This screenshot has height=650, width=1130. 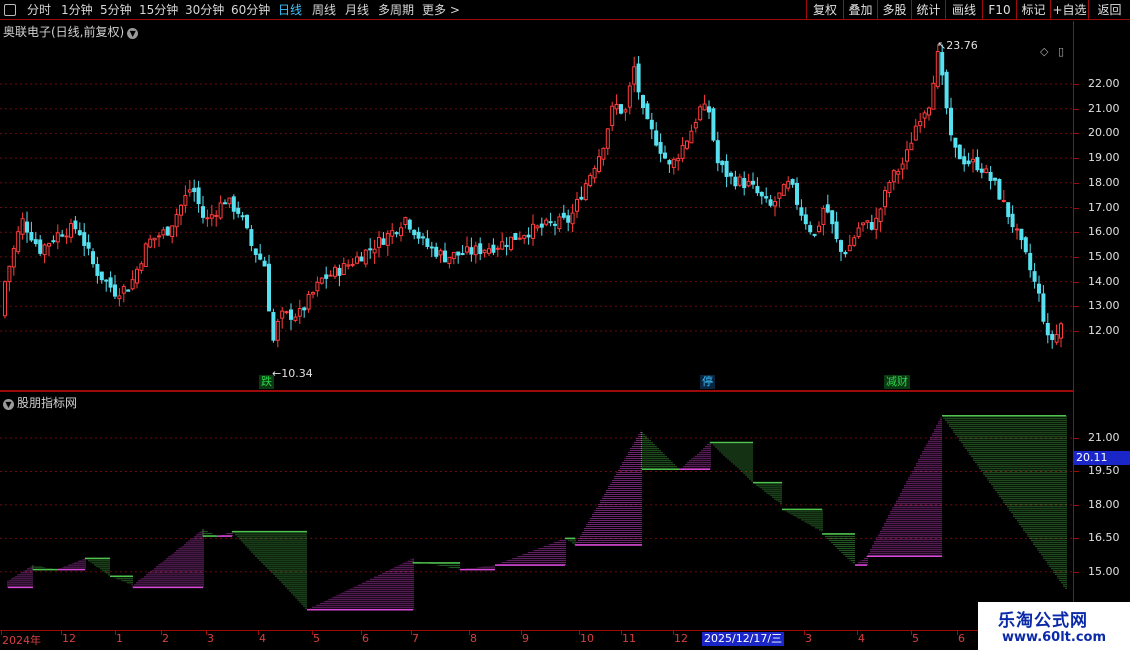 What do you see at coordinates (1104, 437) in the screenshot?
I see `indicator-axis-label: 21.00` at bounding box center [1104, 437].